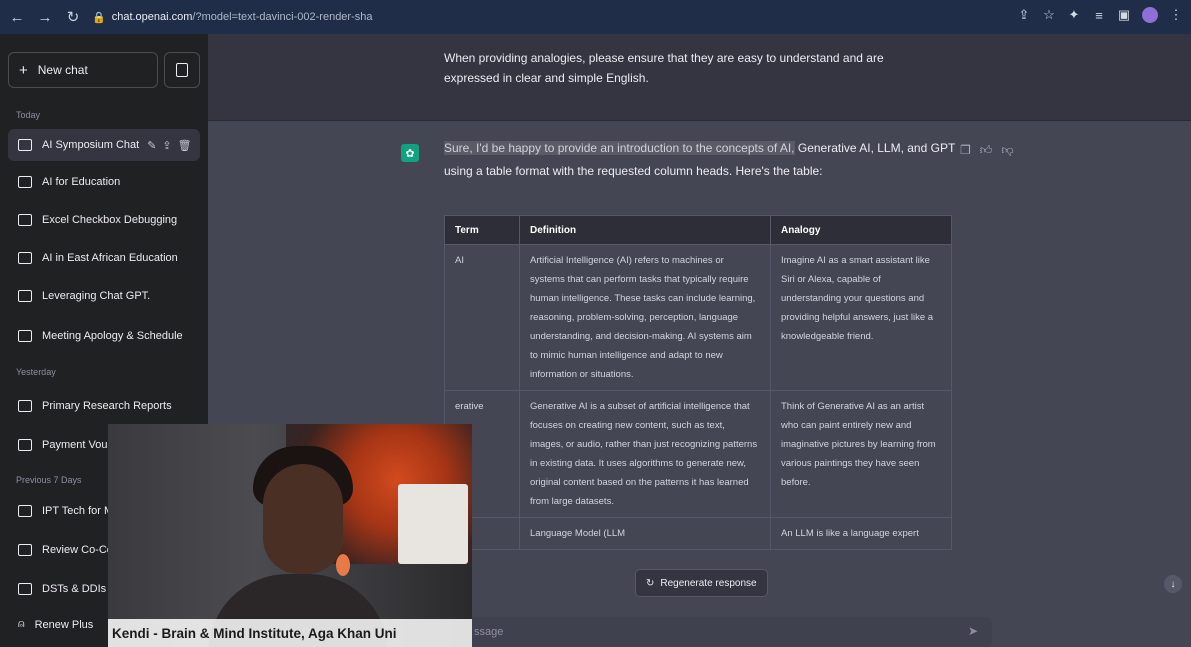 The width and height of the screenshot is (1191, 647). What do you see at coordinates (28, 115) in the screenshot?
I see `section-today: Today` at bounding box center [28, 115].